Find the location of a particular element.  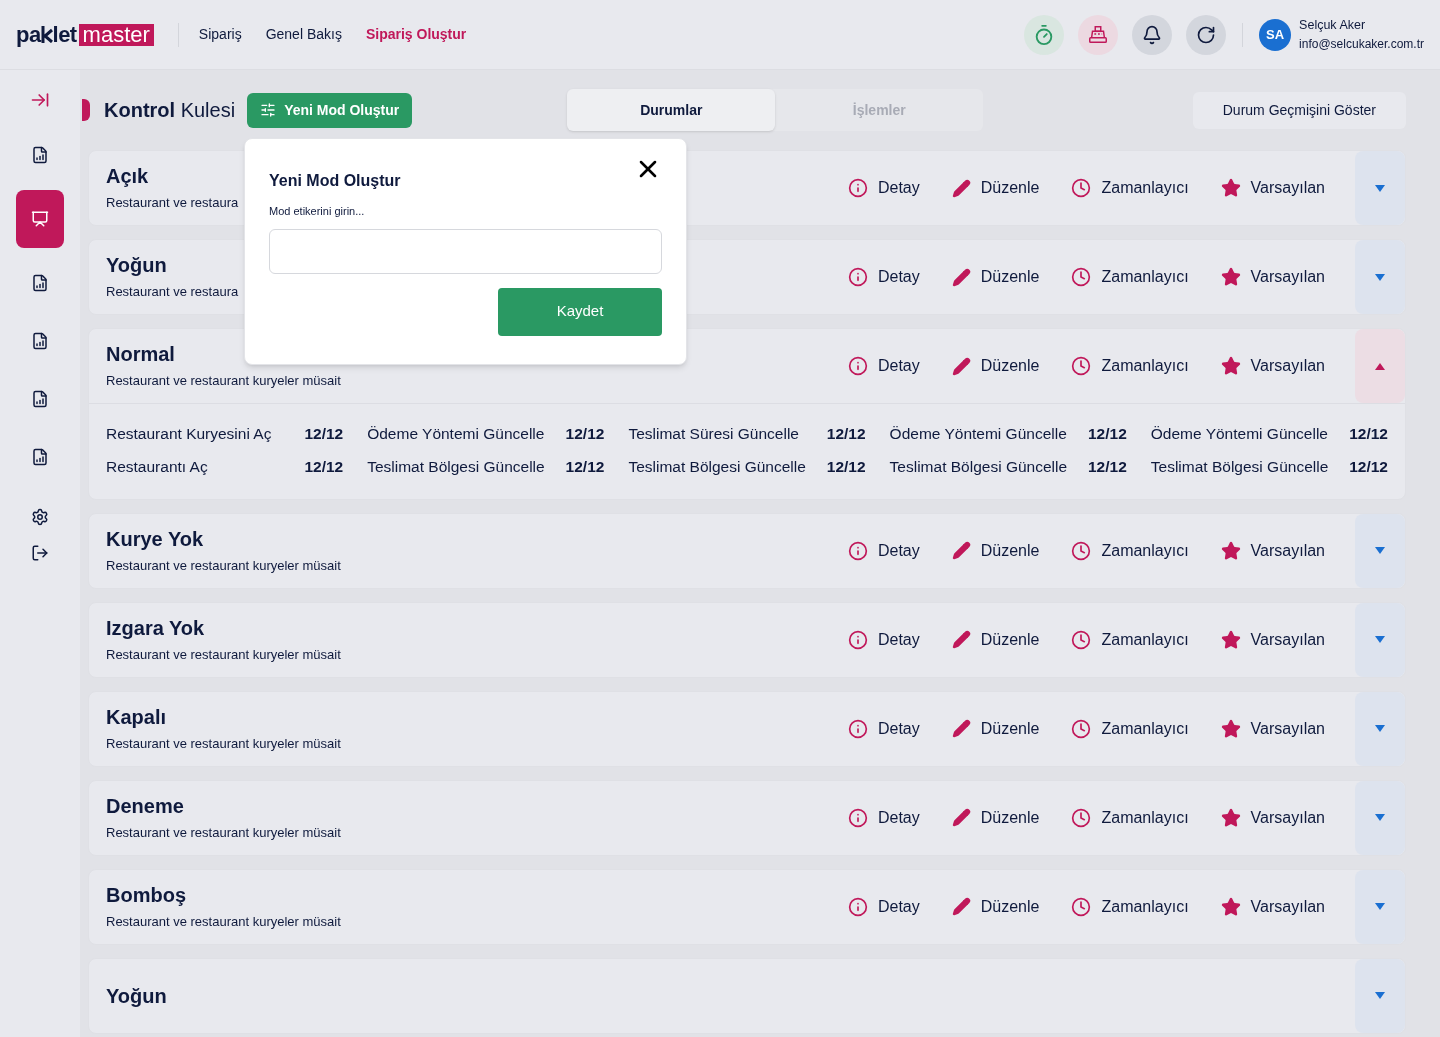

sliders-icon is located at coordinates (268, 110).